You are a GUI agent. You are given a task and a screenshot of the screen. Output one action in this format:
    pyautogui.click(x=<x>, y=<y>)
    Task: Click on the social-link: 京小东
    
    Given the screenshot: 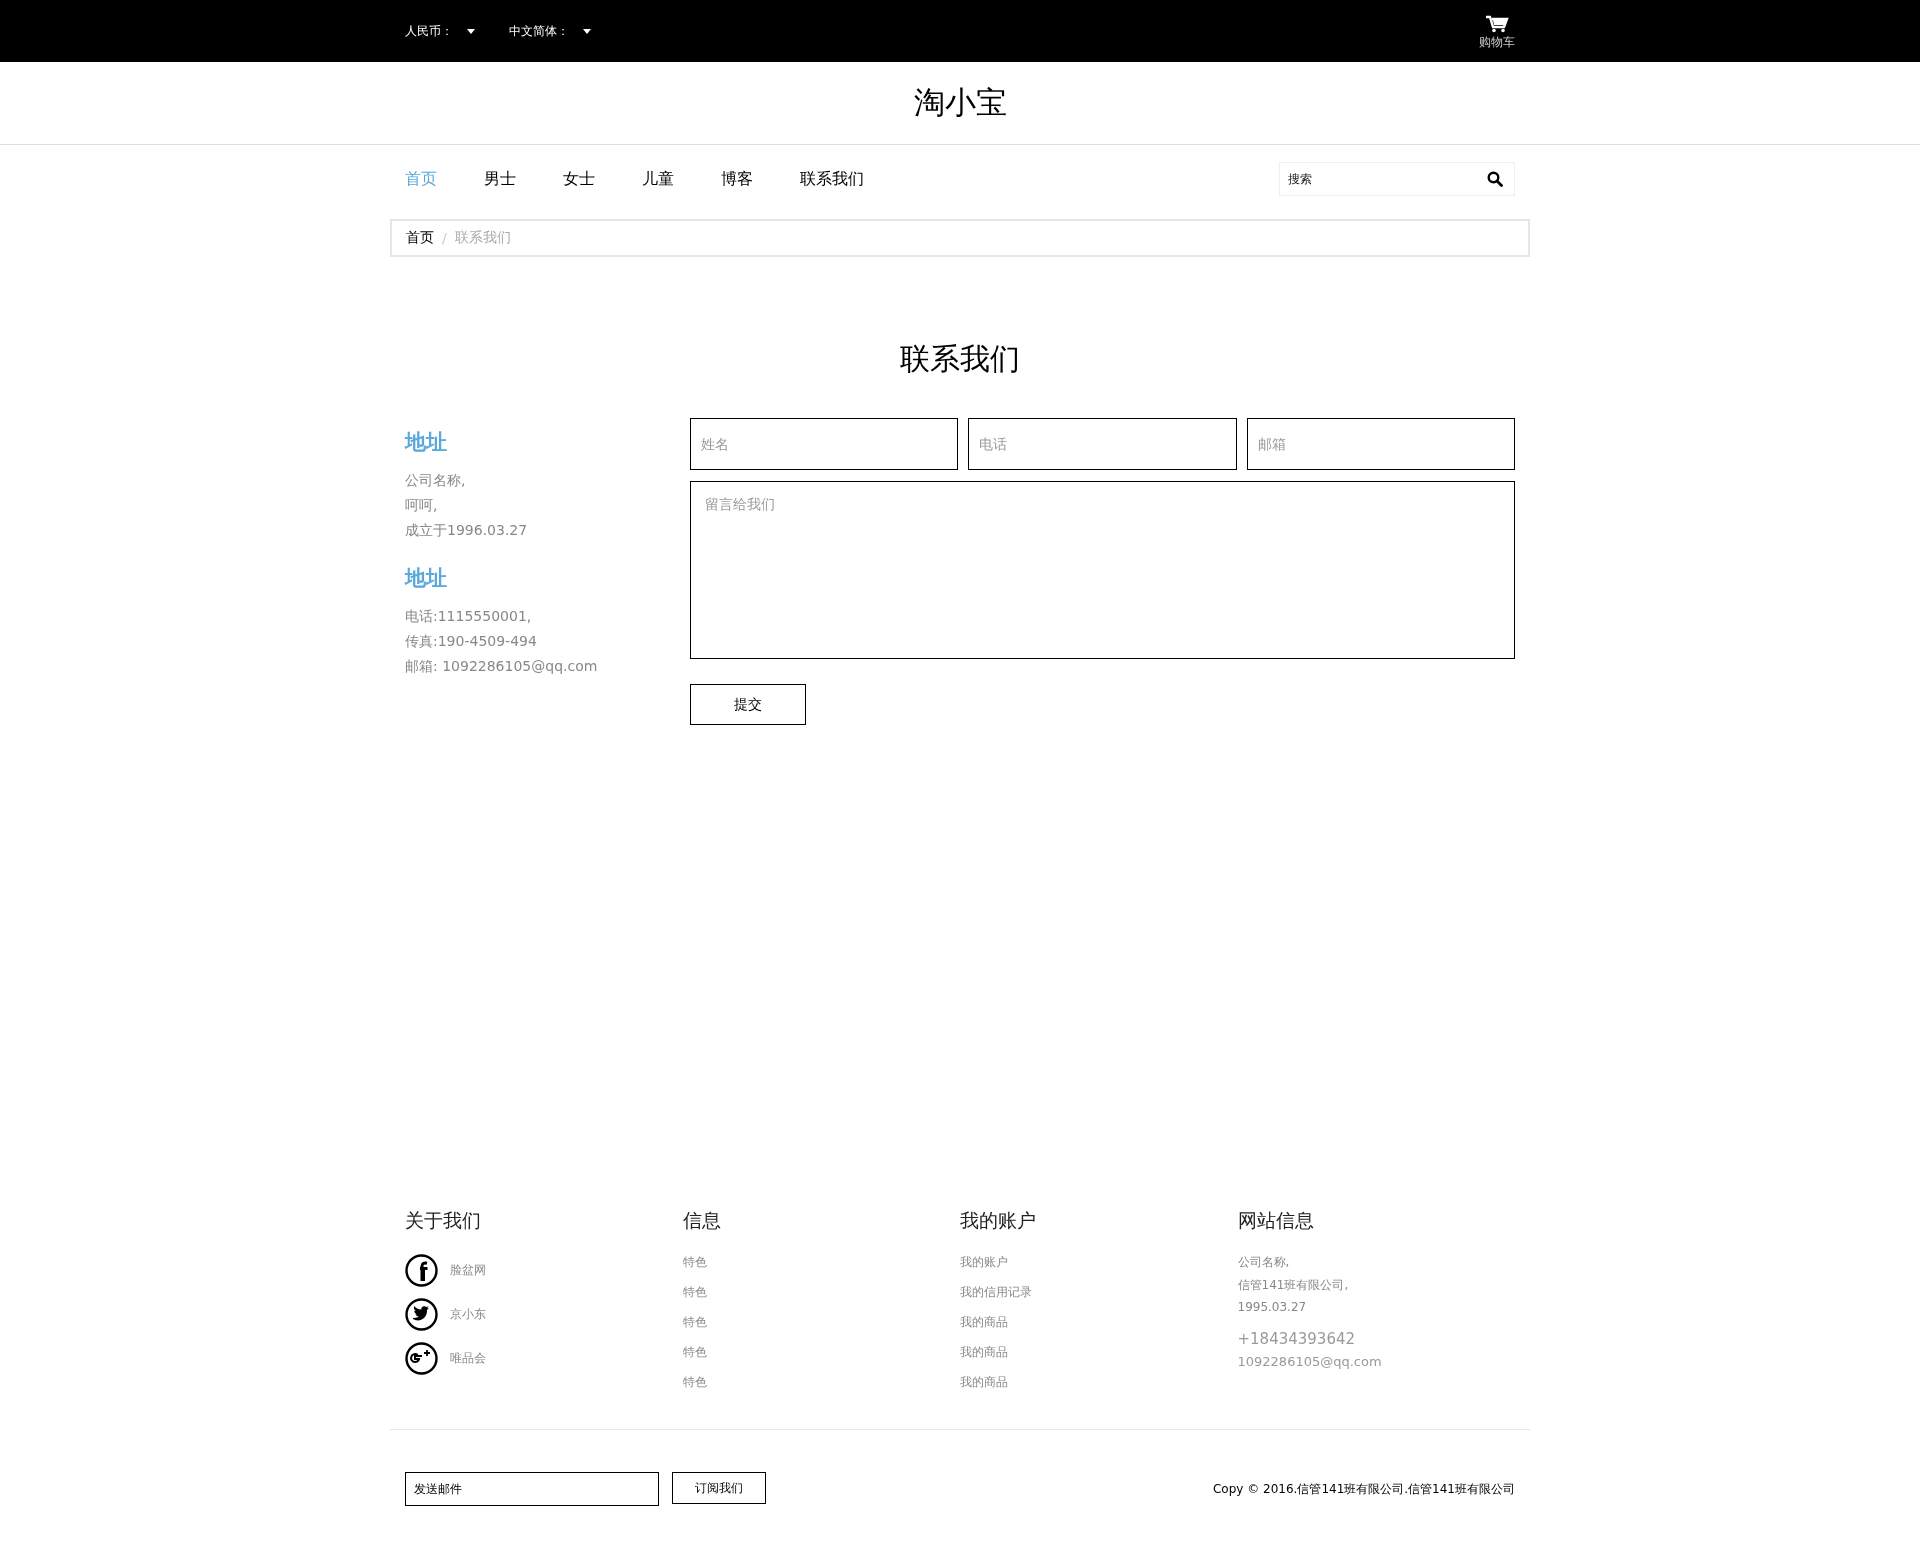 What is the action you would take?
    pyautogui.click(x=468, y=1314)
    